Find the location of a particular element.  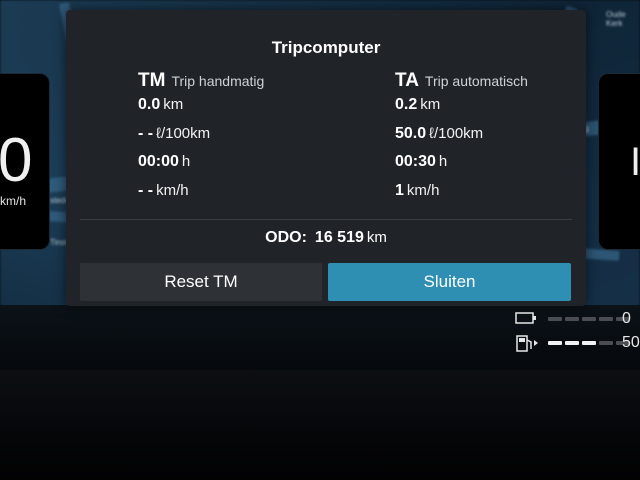

trip-code: TM is located at coordinates (152, 80).